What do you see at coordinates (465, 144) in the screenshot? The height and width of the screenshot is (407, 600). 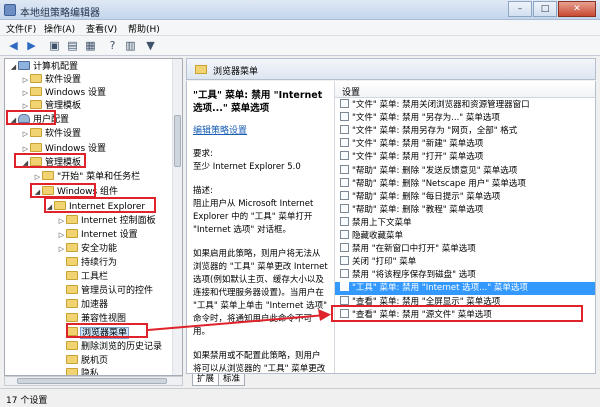 I see `setting-row: "文件" 菜单: 禁用 "新建" 菜单选项` at bounding box center [465, 144].